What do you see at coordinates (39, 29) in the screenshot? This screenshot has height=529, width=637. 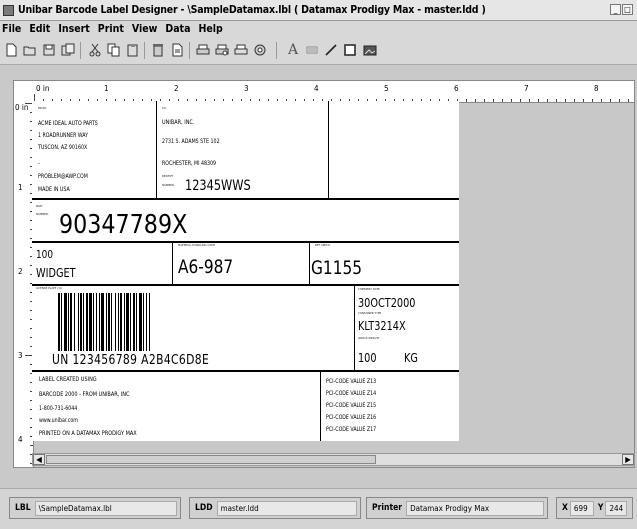 I see `menu-edit: Edit` at bounding box center [39, 29].